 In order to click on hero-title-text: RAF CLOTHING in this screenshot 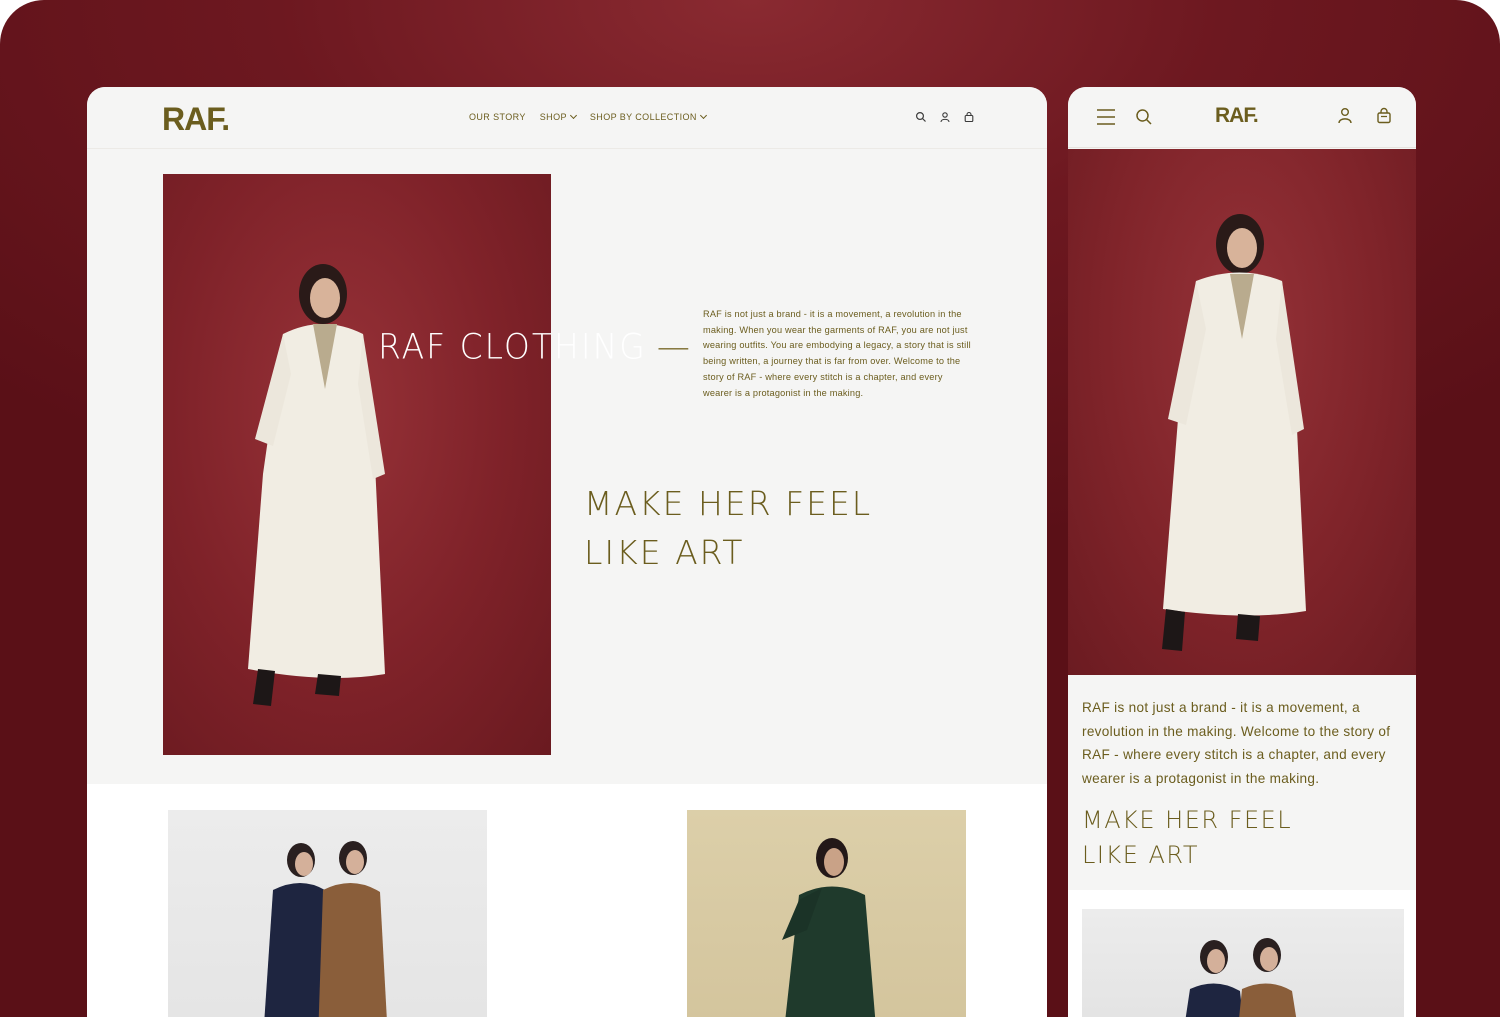, I will do `click(512, 346)`.